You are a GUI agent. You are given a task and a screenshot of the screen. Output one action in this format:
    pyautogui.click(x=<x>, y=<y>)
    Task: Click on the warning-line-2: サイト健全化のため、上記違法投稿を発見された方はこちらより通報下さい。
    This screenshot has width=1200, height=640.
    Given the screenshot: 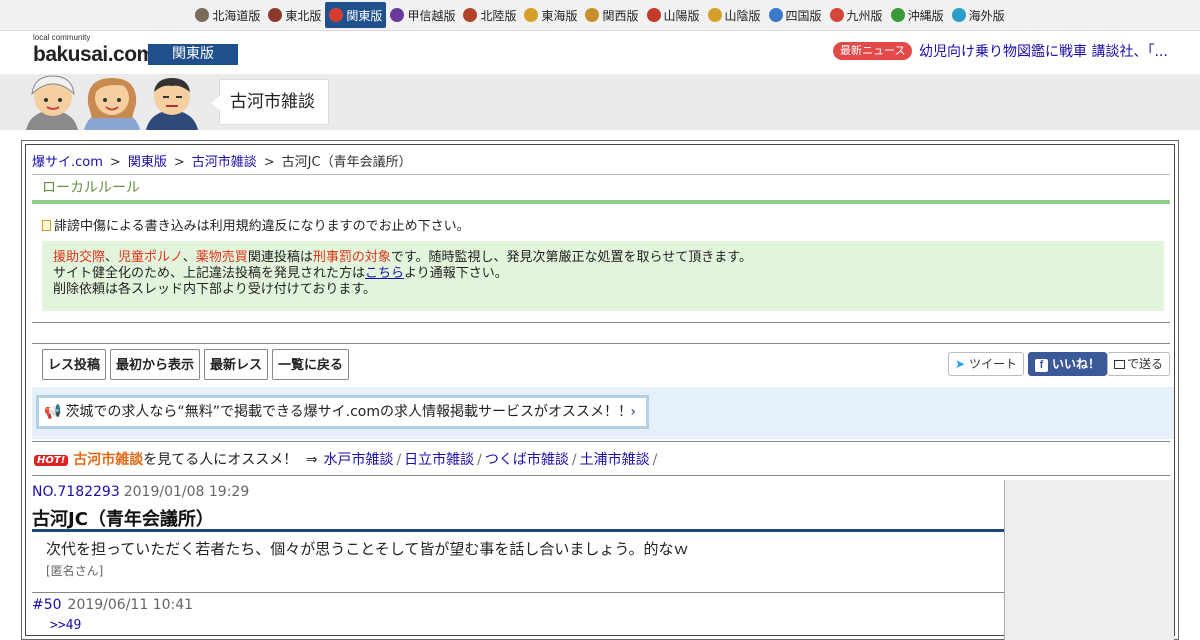 What is the action you would take?
    pyautogui.click(x=603, y=274)
    